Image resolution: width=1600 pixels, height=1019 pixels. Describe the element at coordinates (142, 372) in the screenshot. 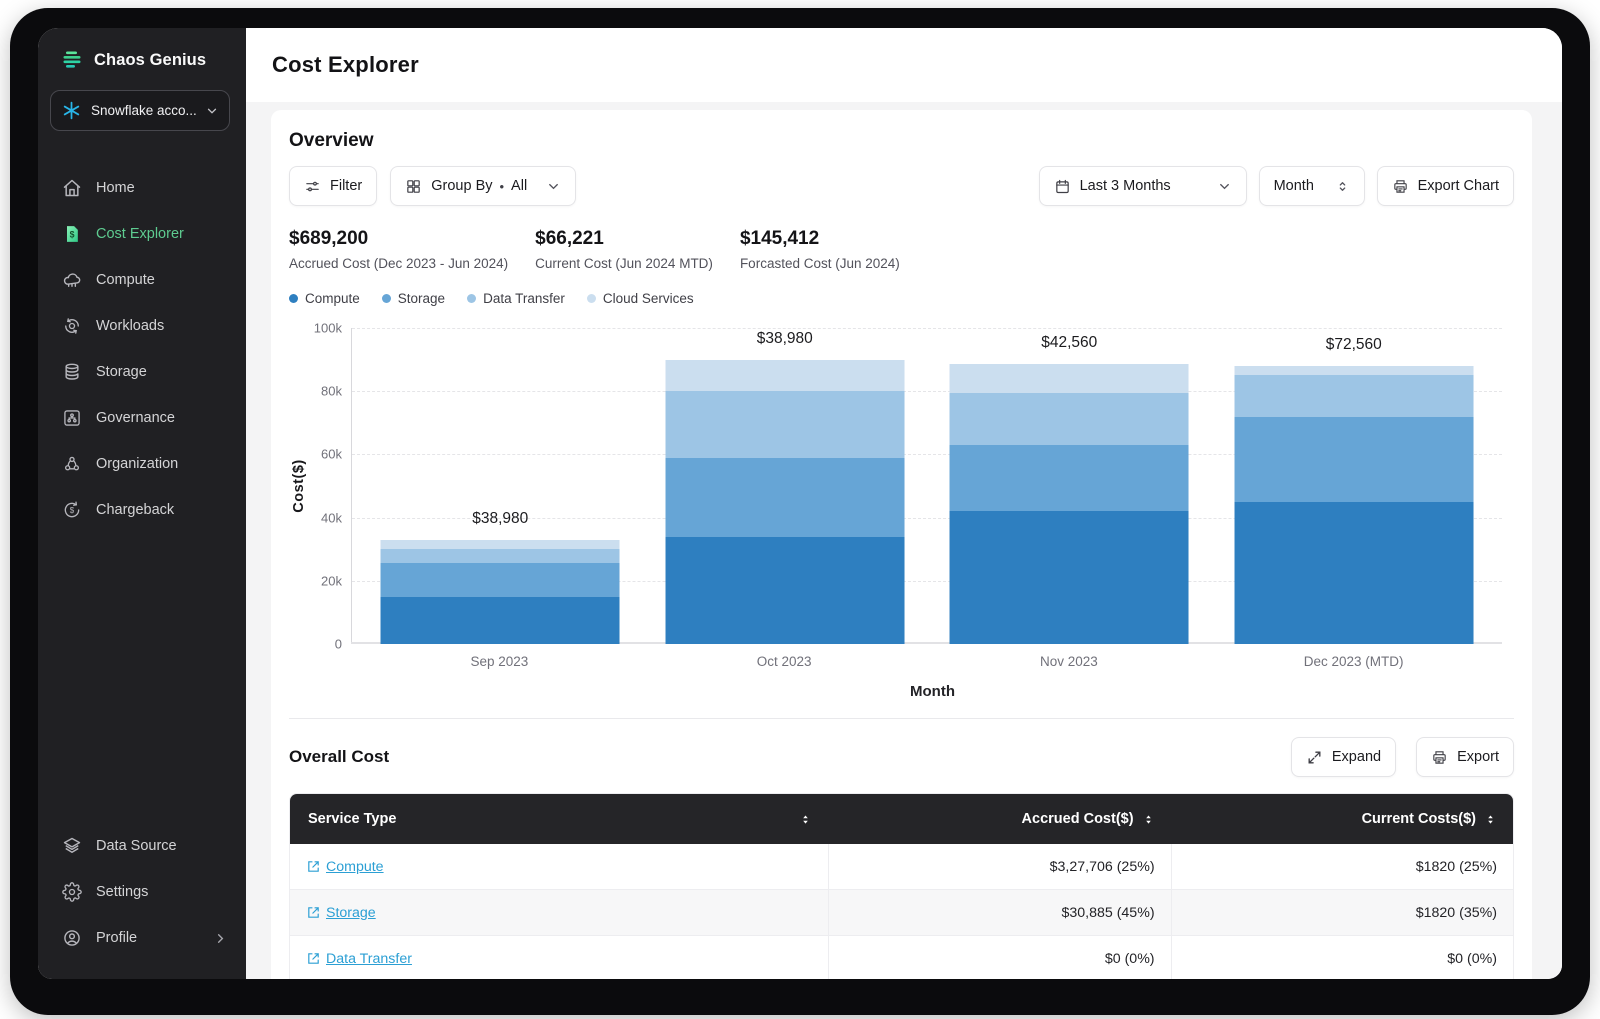

I see `sidebar-item-storage: Storage` at that location.